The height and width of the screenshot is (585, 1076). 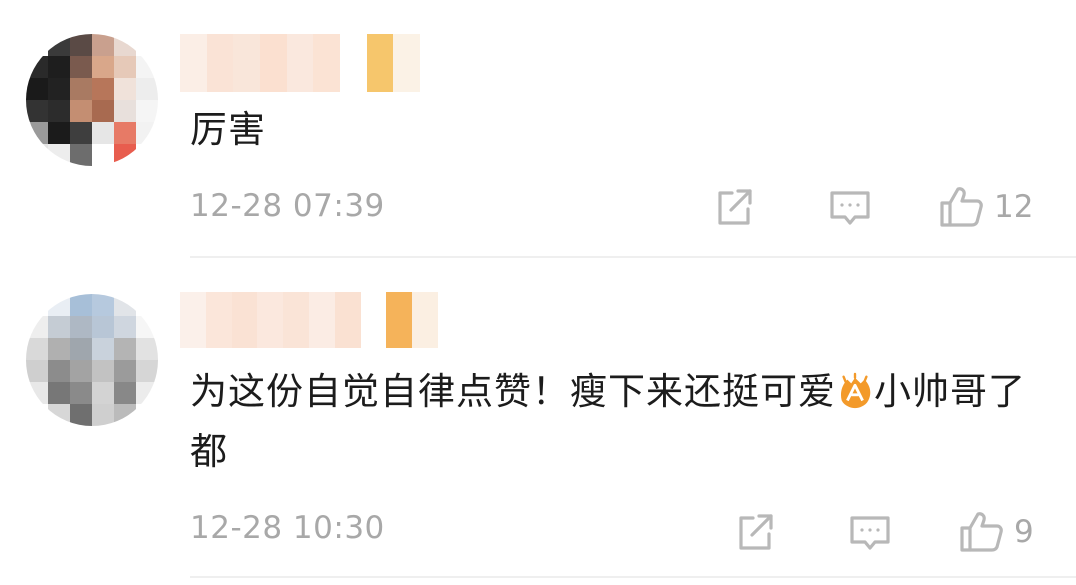 What do you see at coordinates (985, 207) in the screenshot?
I see `like-button: 12` at bounding box center [985, 207].